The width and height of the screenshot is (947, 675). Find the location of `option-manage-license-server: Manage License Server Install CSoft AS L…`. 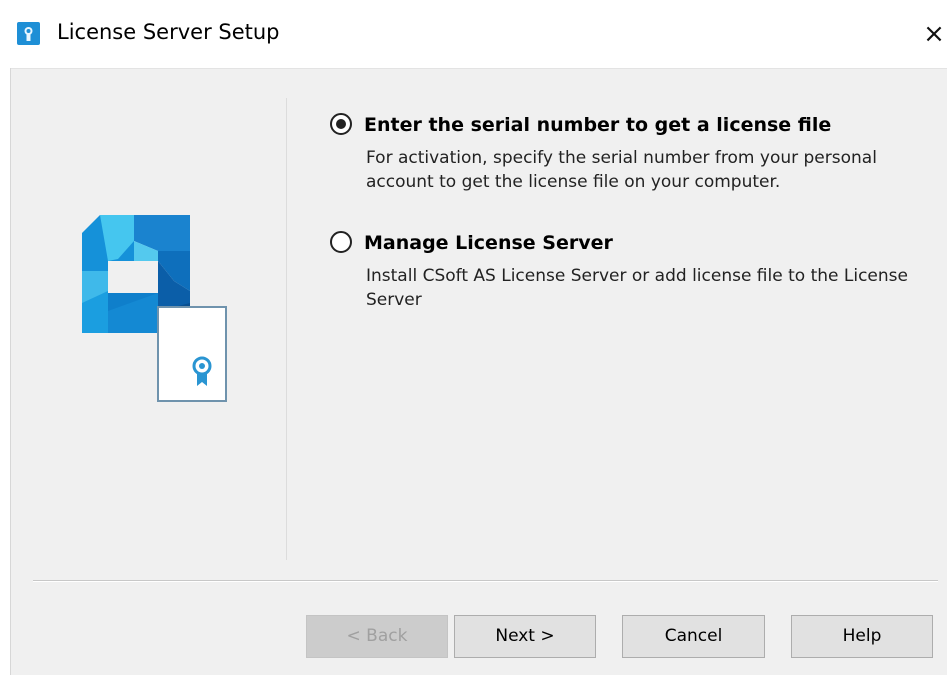

option-manage-license-server: Manage License Server Install CSoft AS L… is located at coordinates (635, 271).